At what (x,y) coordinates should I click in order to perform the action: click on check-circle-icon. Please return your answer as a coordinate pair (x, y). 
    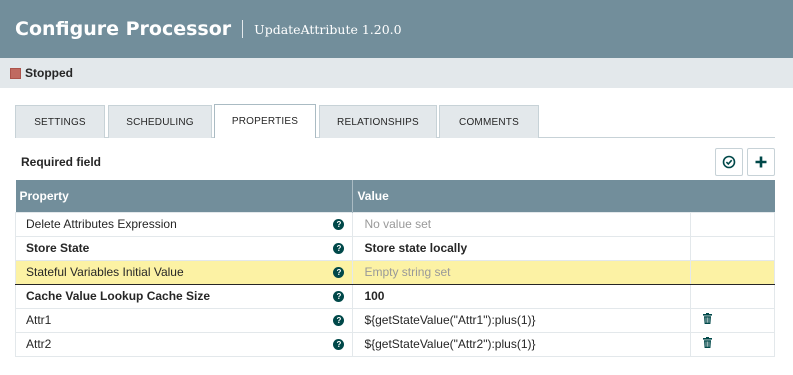
    Looking at the image, I should click on (729, 162).